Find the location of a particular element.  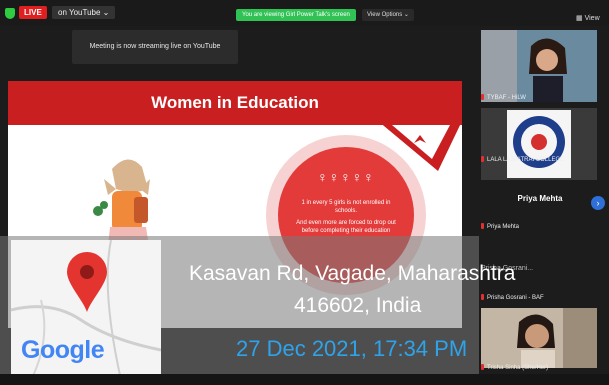

bottom-toolbar is located at coordinates (304, 379).